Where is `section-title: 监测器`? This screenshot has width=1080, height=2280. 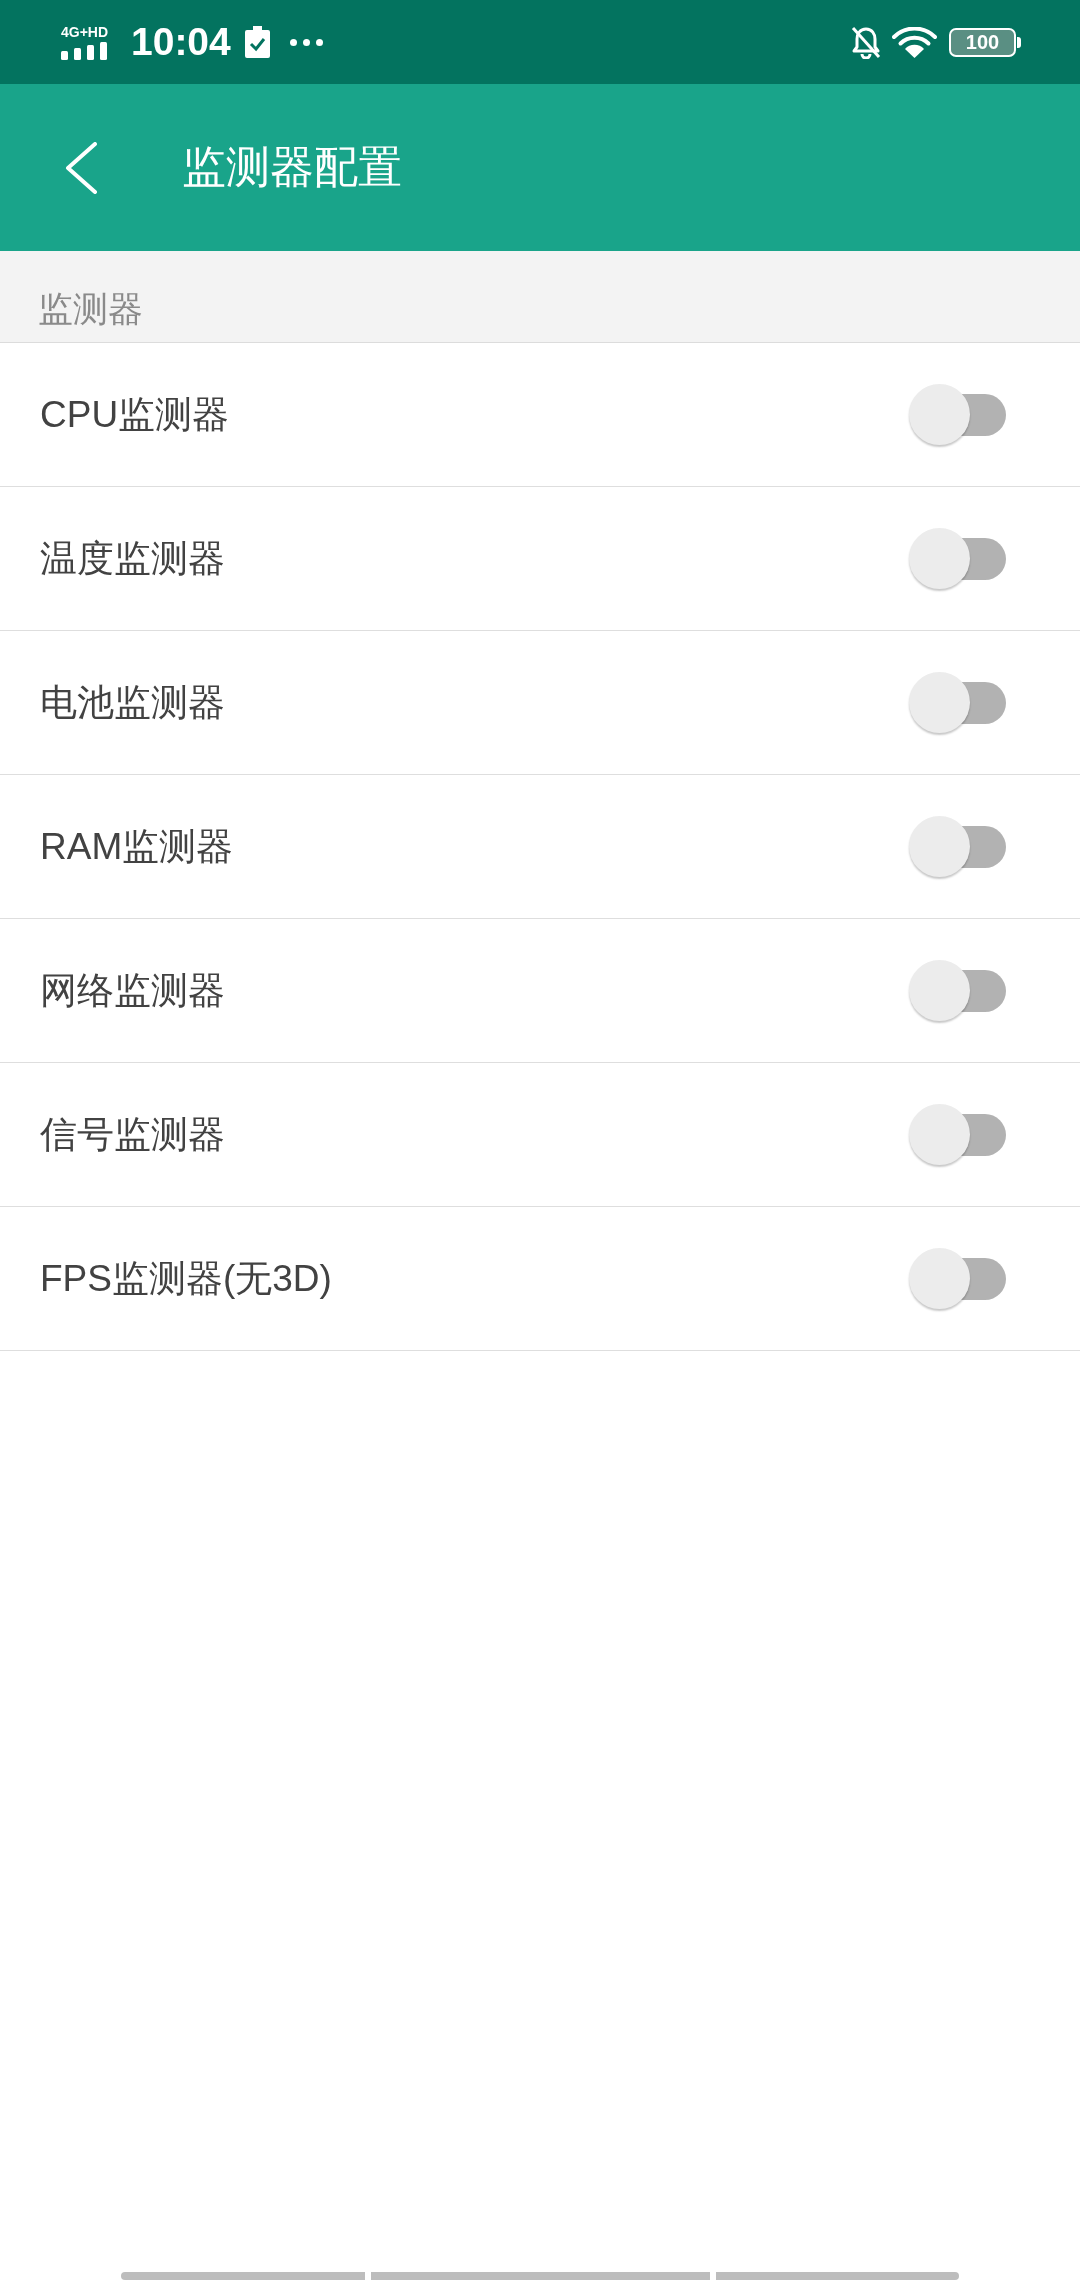 section-title: 监测器 is located at coordinates (90, 309).